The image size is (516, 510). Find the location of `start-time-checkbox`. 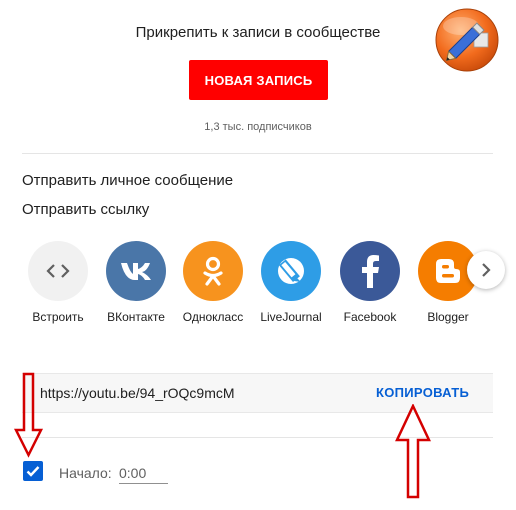

start-time-checkbox is located at coordinates (33, 471).